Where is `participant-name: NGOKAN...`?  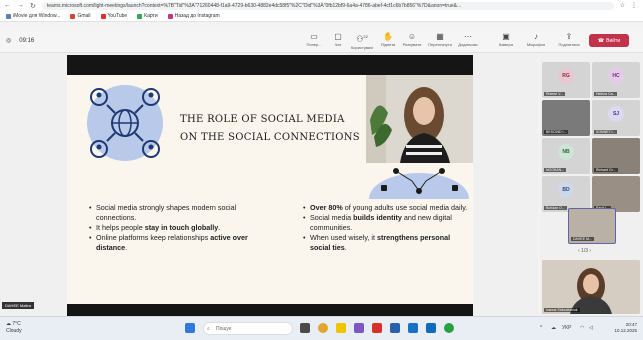 participant-name: NGOKAN... is located at coordinates (555, 170).